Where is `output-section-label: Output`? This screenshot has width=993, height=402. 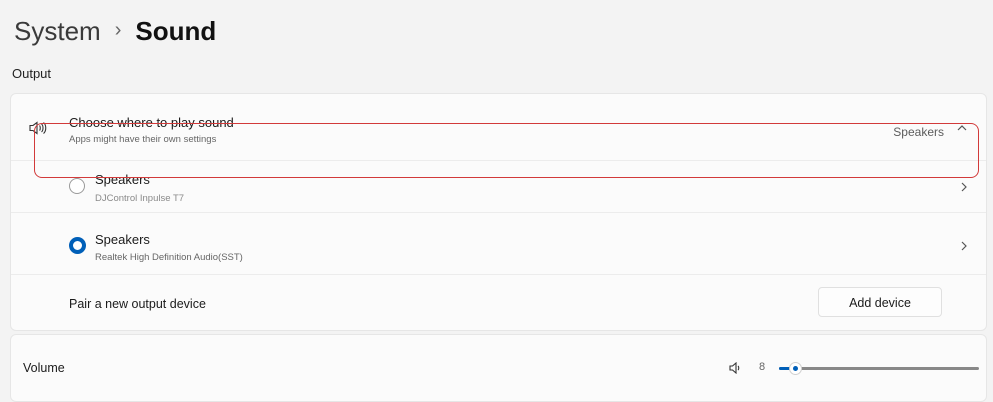 output-section-label: Output is located at coordinates (32, 73).